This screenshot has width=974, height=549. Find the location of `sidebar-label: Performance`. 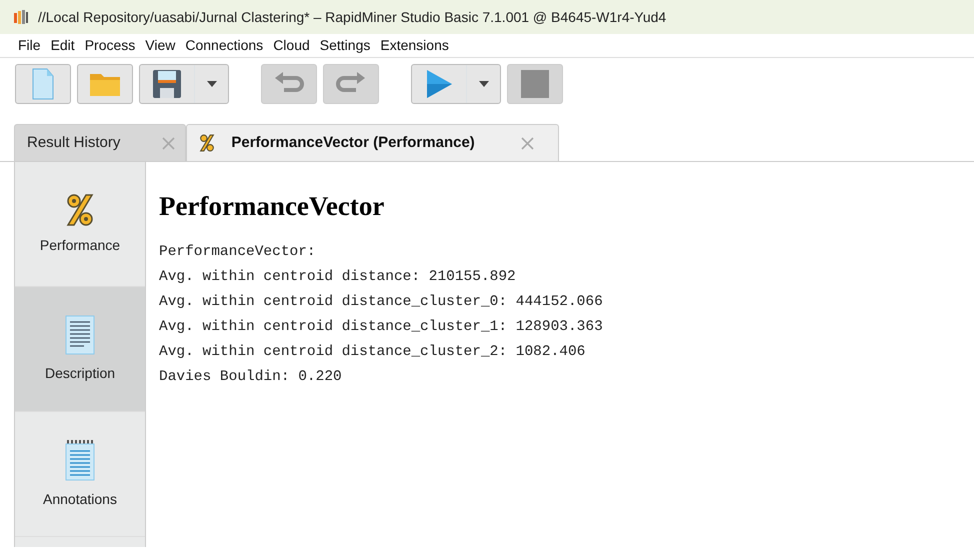

sidebar-label: Performance is located at coordinates (80, 245).